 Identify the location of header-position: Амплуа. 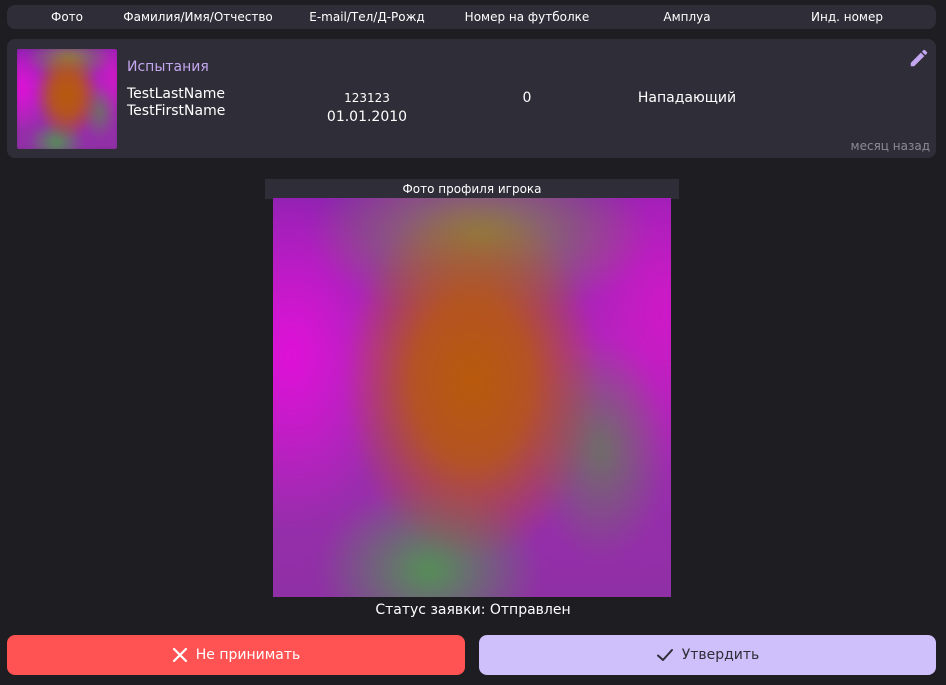
(687, 17).